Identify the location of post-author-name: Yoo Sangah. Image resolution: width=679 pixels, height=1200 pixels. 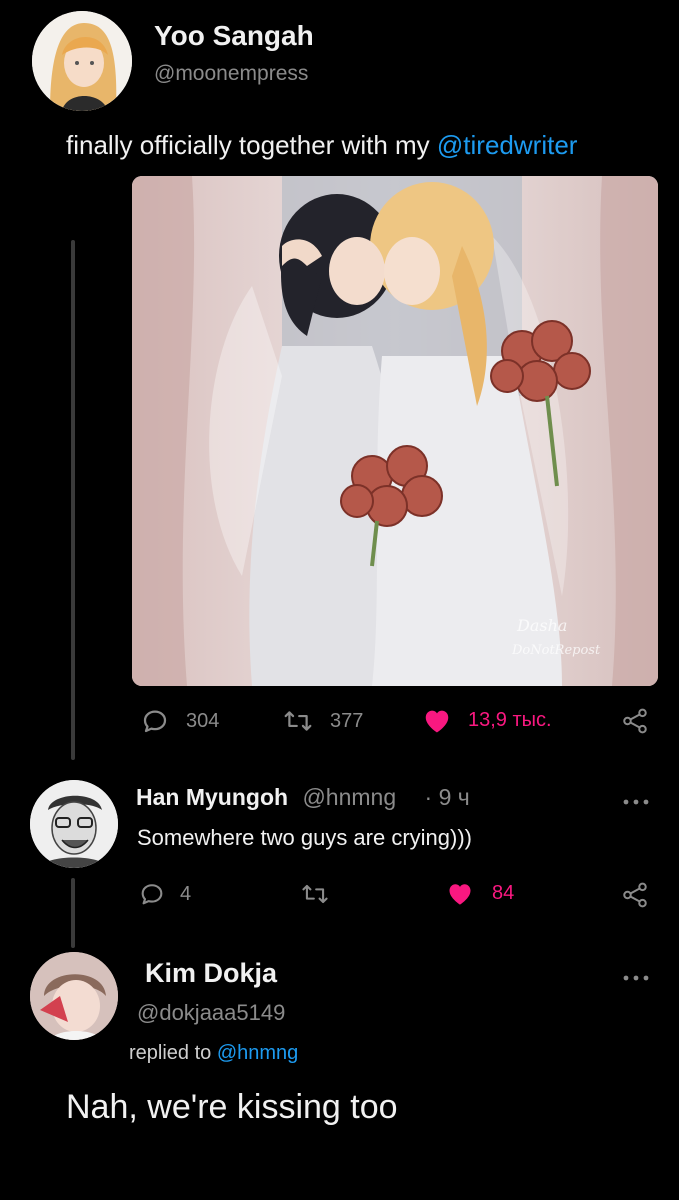
(234, 36).